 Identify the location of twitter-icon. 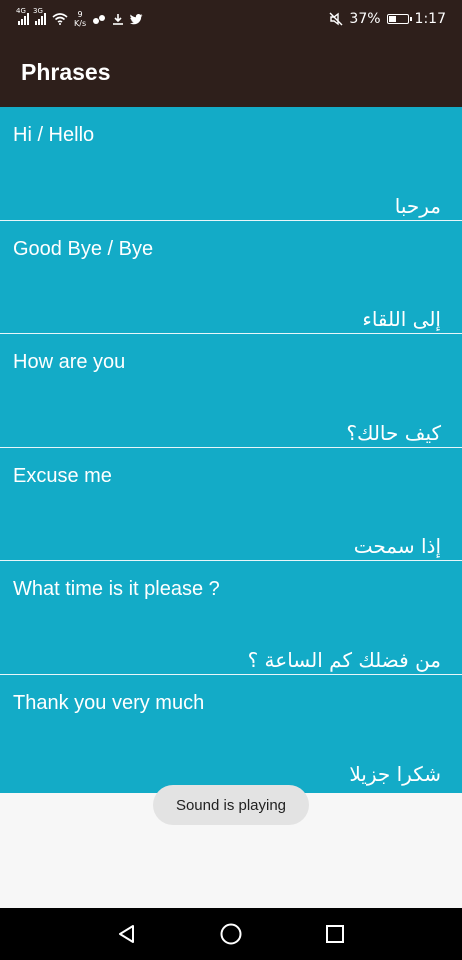
(136, 18).